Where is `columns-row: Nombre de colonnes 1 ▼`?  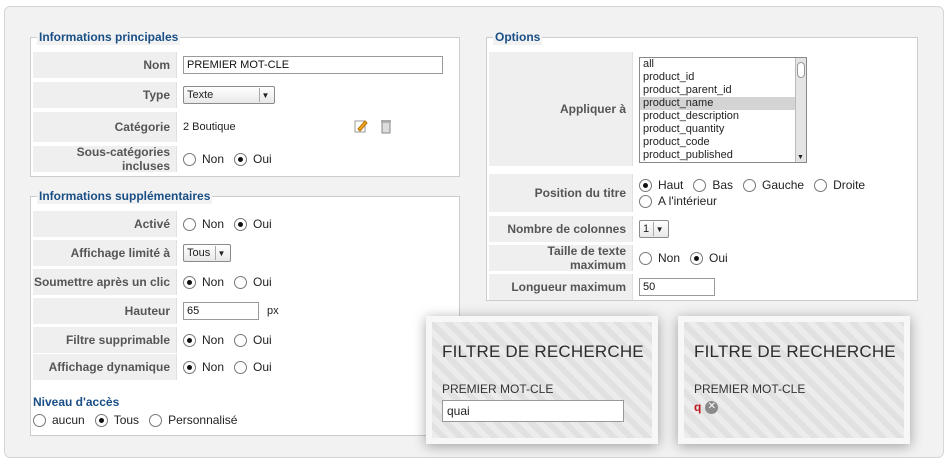
columns-row: Nombre de colonnes 1 ▼ is located at coordinates (703, 229).